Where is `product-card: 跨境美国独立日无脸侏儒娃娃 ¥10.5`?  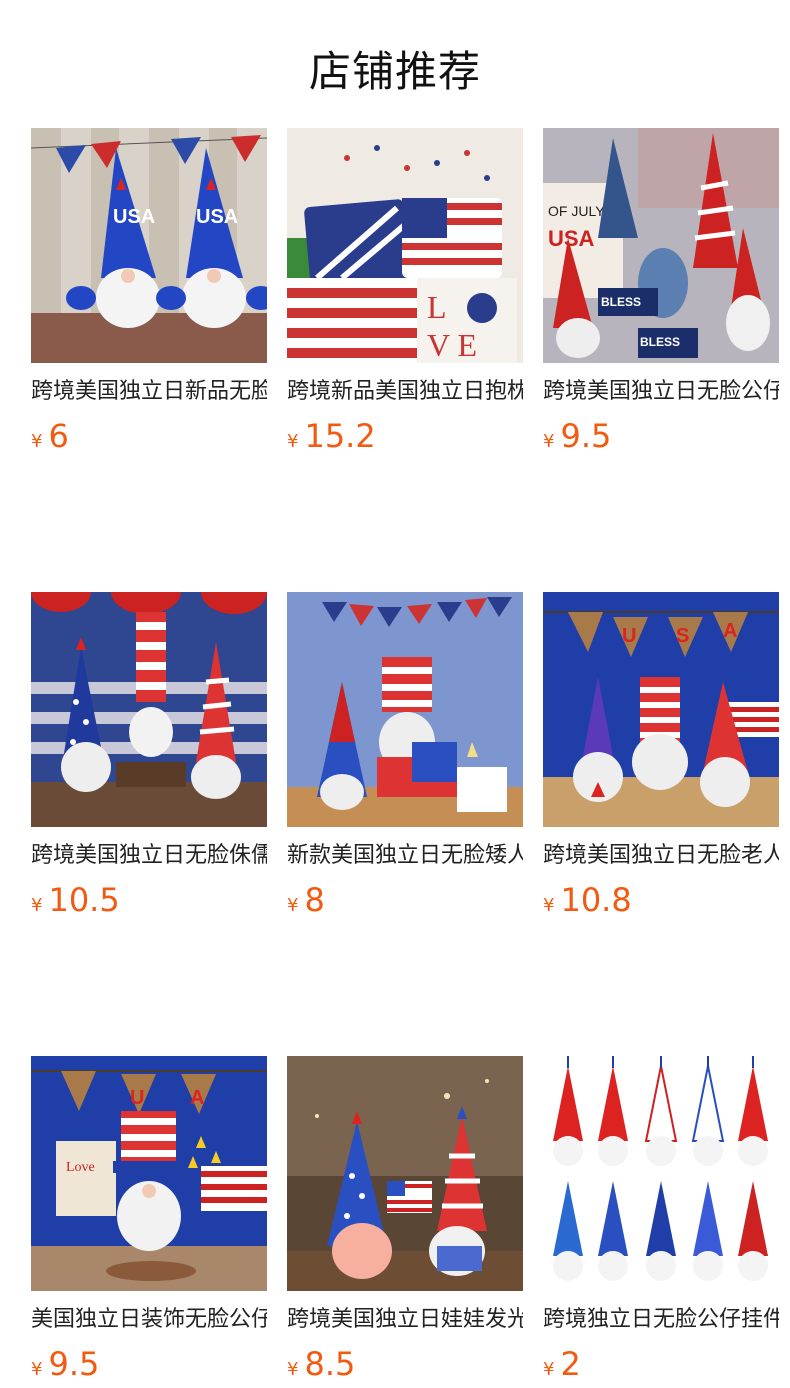 product-card: 跨境美国独立日无脸侏儒娃娃 ¥10.5 is located at coordinates (149, 758).